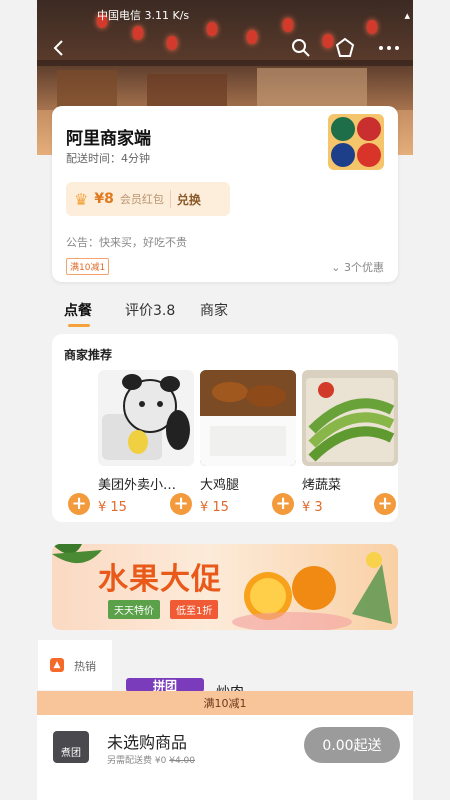 The image size is (450, 800). I want to click on tab-bar: 点餐 评价3.8 商家, so click(225, 314).